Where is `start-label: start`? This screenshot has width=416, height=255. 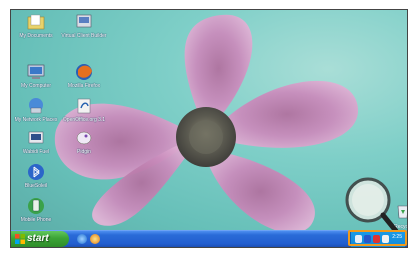
start-label: start is located at coordinates (38, 238).